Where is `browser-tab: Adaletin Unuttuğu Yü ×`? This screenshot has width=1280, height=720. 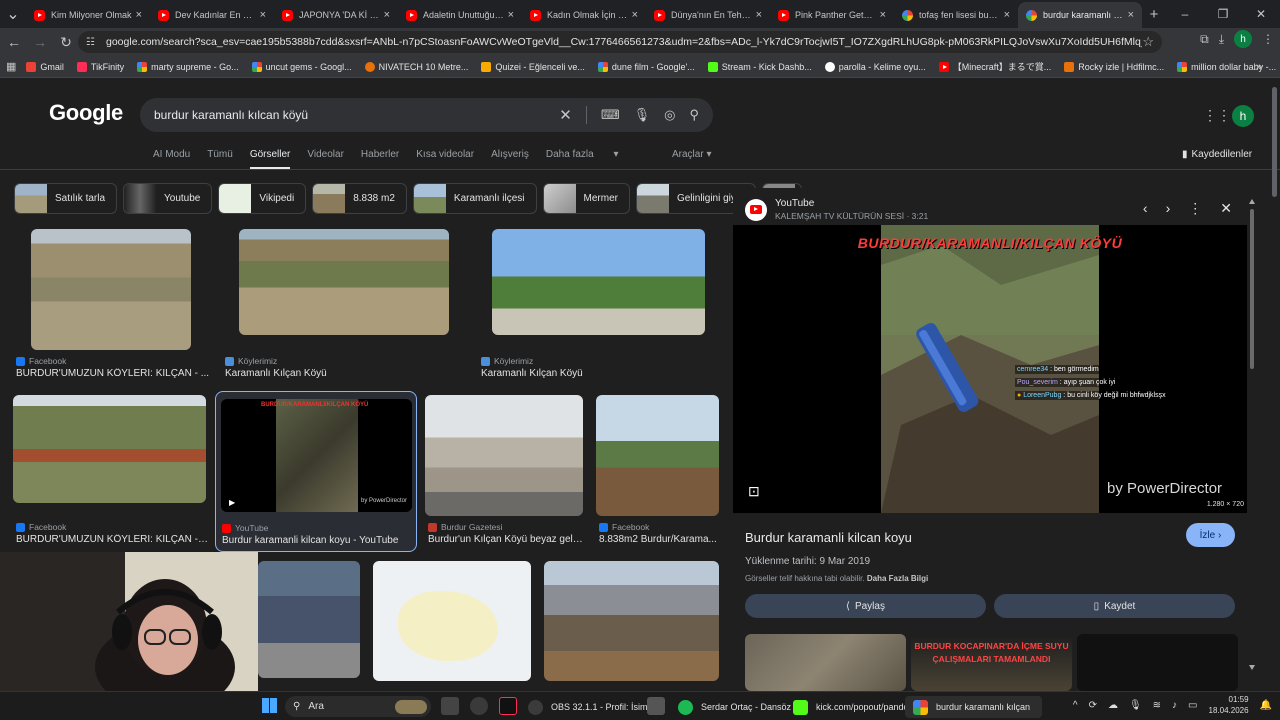 browser-tab: Adaletin Unuttuğu Yü × is located at coordinates (460, 15).